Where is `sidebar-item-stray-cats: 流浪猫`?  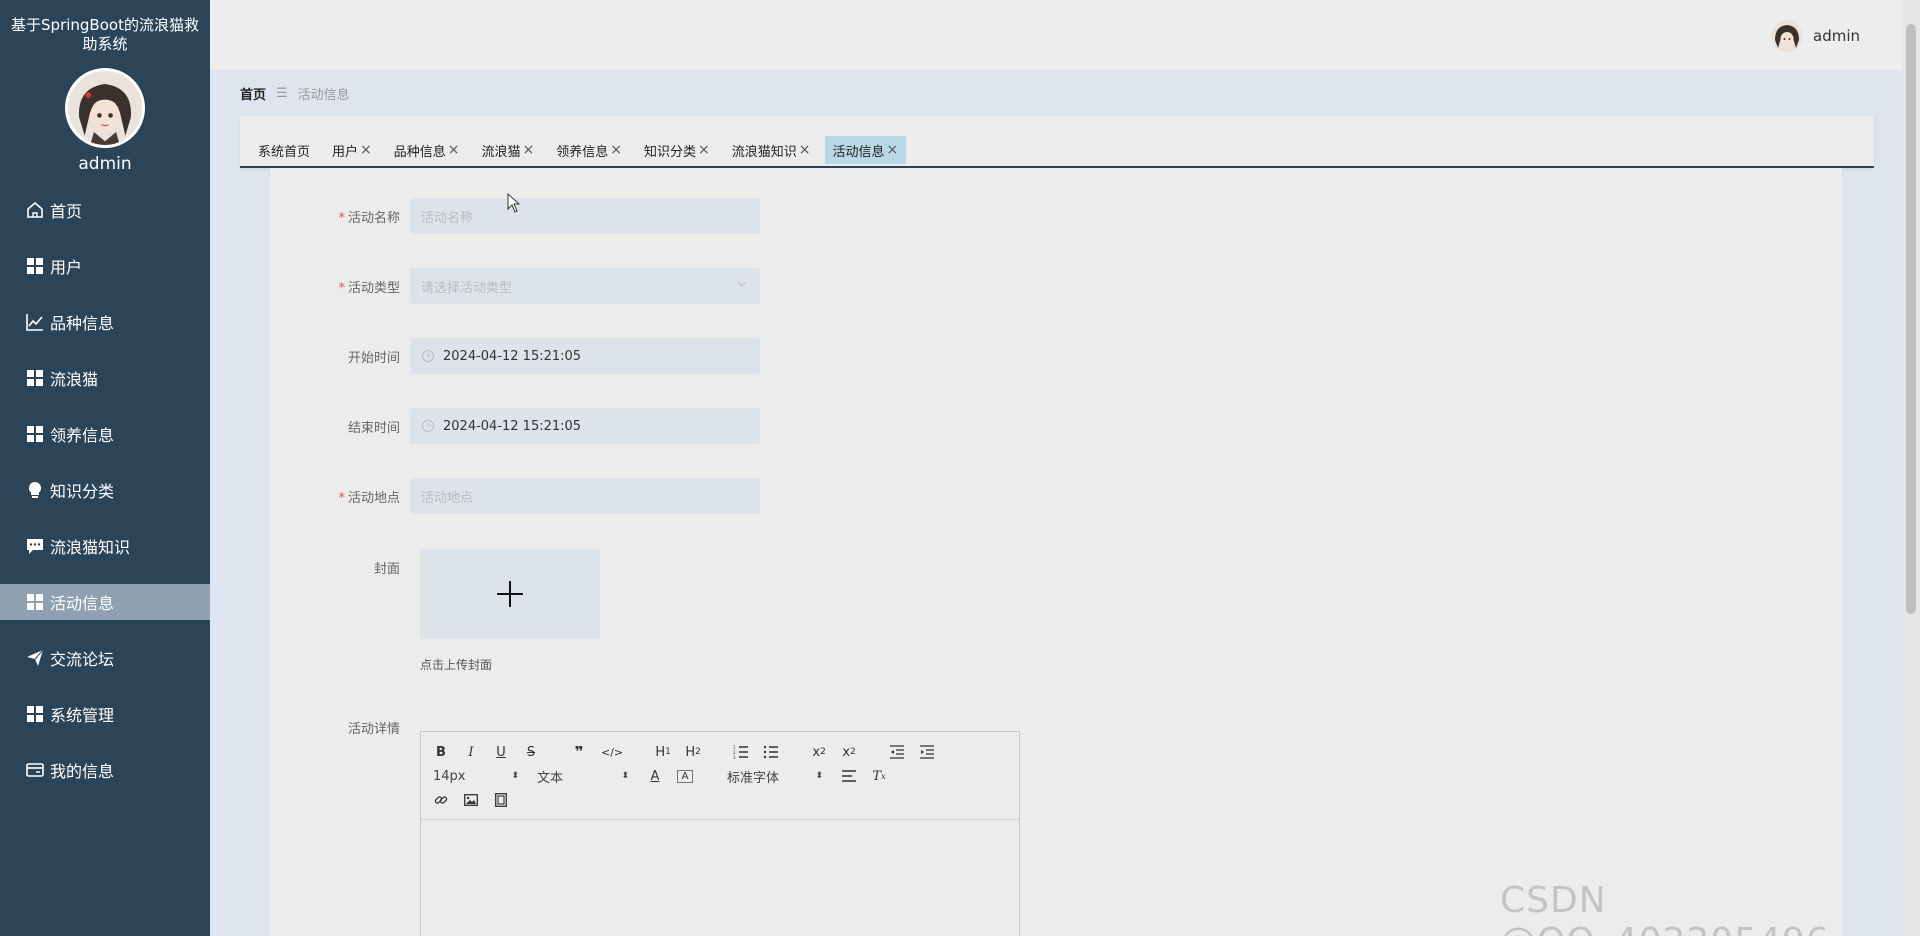 sidebar-item-stray-cats: 流浪猫 is located at coordinates (105, 378).